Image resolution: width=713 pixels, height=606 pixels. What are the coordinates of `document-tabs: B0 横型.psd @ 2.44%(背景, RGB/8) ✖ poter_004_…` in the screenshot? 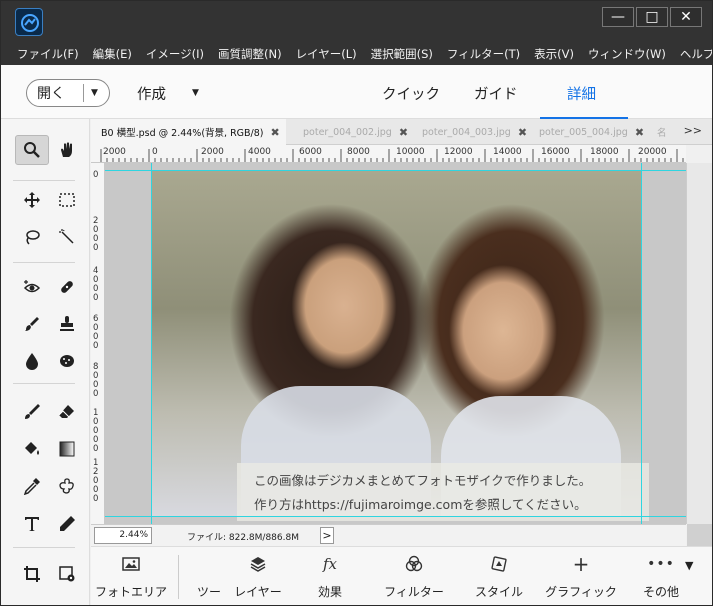 It's located at (401, 132).